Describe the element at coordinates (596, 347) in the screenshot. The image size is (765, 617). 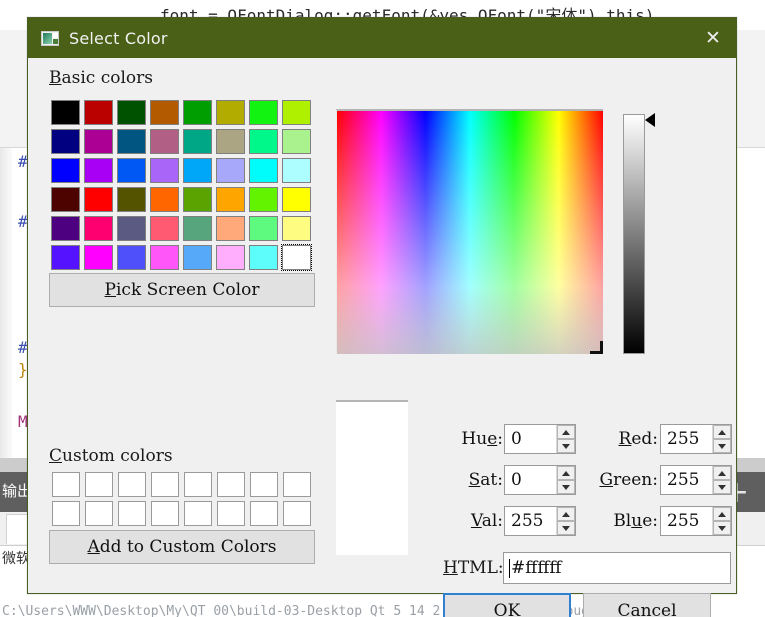
I see `sv-crosshair-cursor` at that location.